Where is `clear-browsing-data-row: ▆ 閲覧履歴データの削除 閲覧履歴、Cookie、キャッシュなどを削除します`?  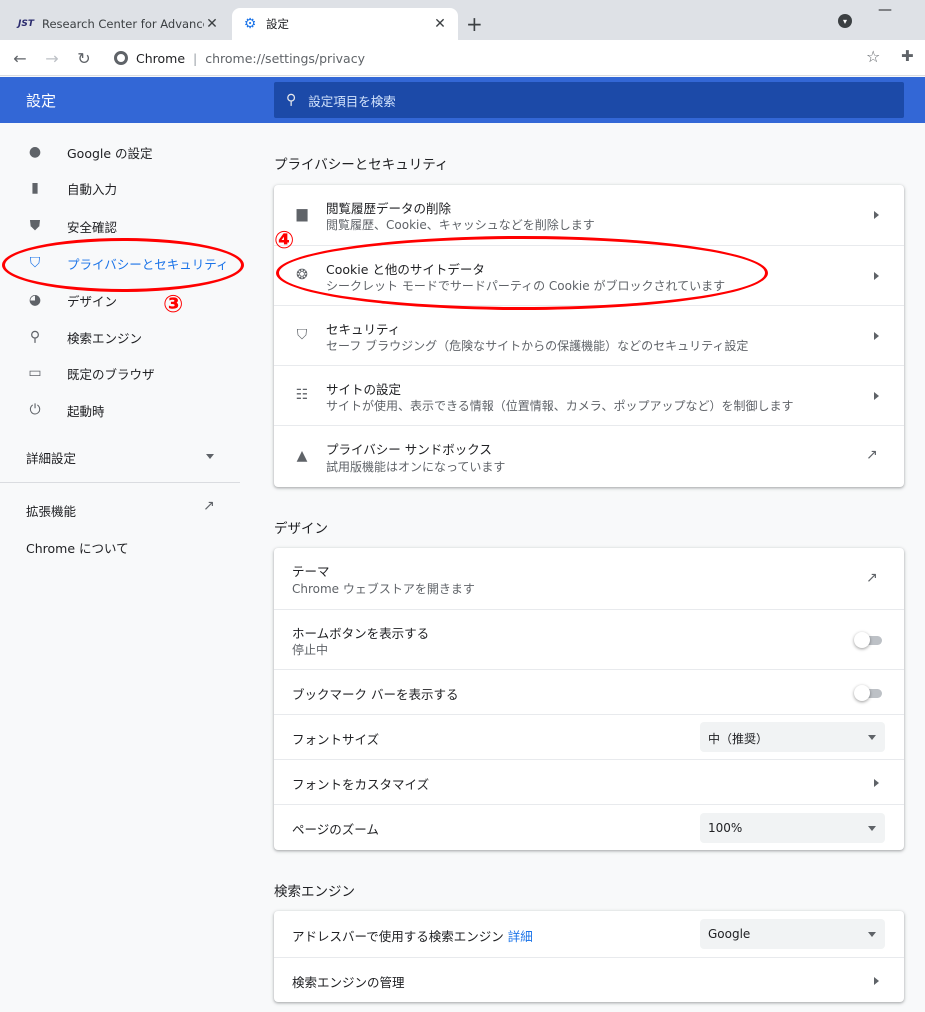 clear-browsing-data-row: ▆ 閲覧履歴データの削除 閲覧履歴、Cookie、キャッシュなどを削除します is located at coordinates (589, 215).